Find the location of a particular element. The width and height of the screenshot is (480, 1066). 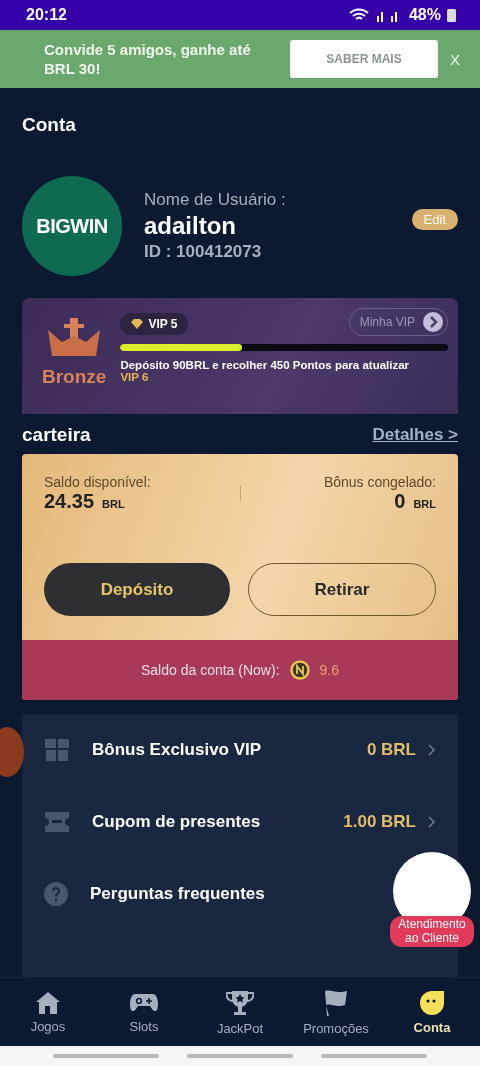

home-icon is located at coordinates (48, 1002).